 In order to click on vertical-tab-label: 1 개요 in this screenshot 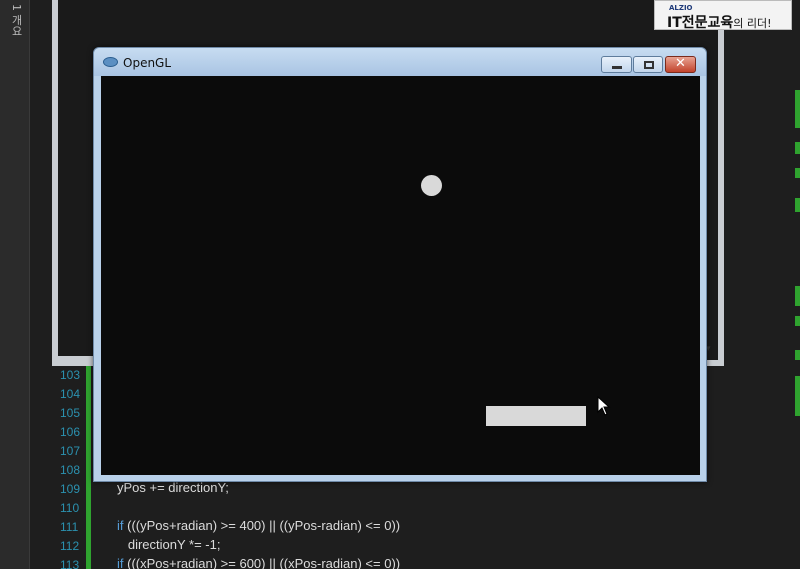, I will do `click(16, 20)`.